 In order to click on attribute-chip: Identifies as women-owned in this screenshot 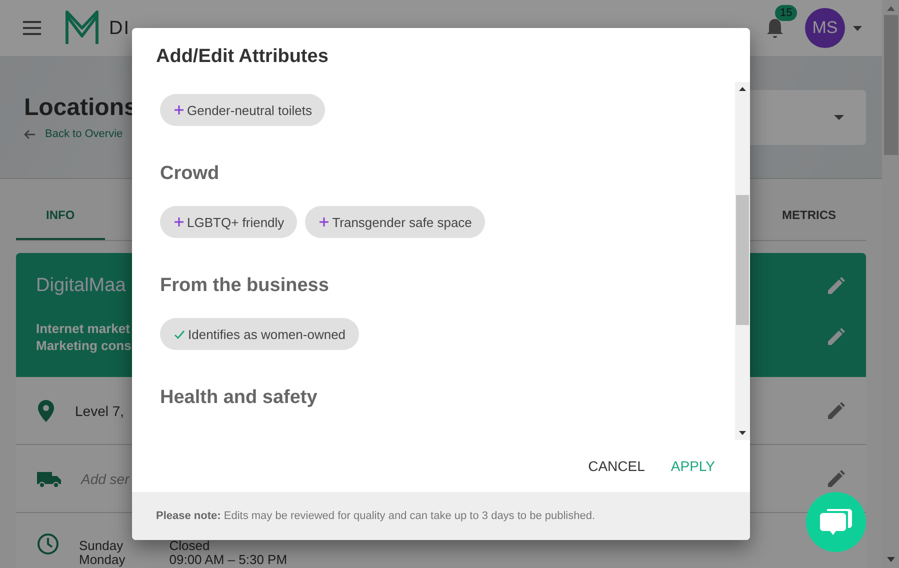, I will do `click(259, 334)`.